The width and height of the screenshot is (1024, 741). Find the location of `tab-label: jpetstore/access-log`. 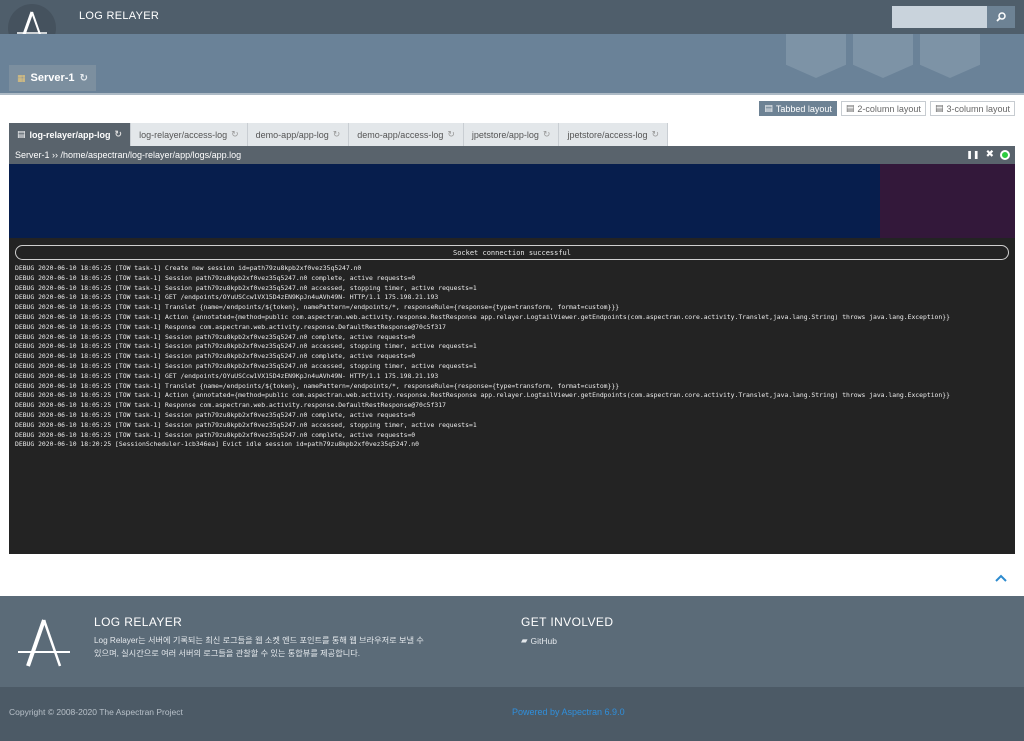

tab-label: jpetstore/access-log is located at coordinates (607, 134).